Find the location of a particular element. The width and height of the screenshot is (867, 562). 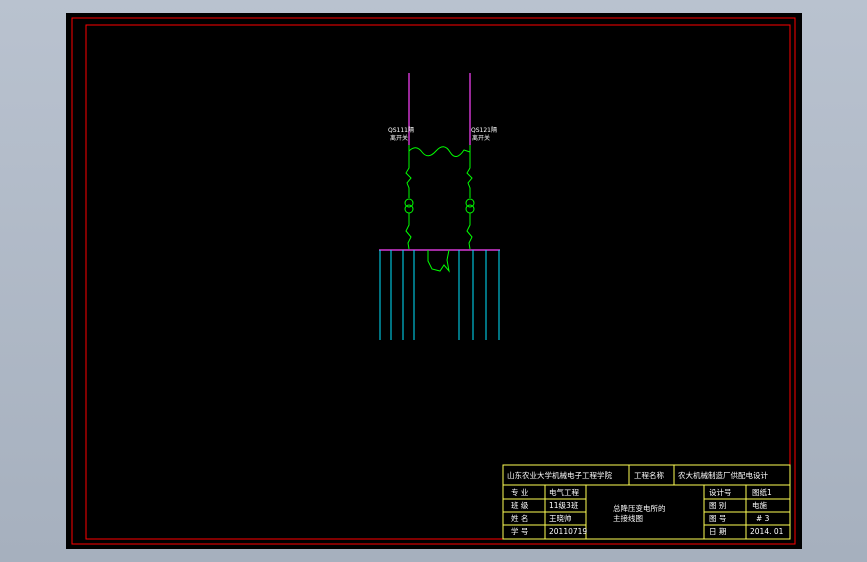

student-no-label: 学 号 is located at coordinates (519, 531).